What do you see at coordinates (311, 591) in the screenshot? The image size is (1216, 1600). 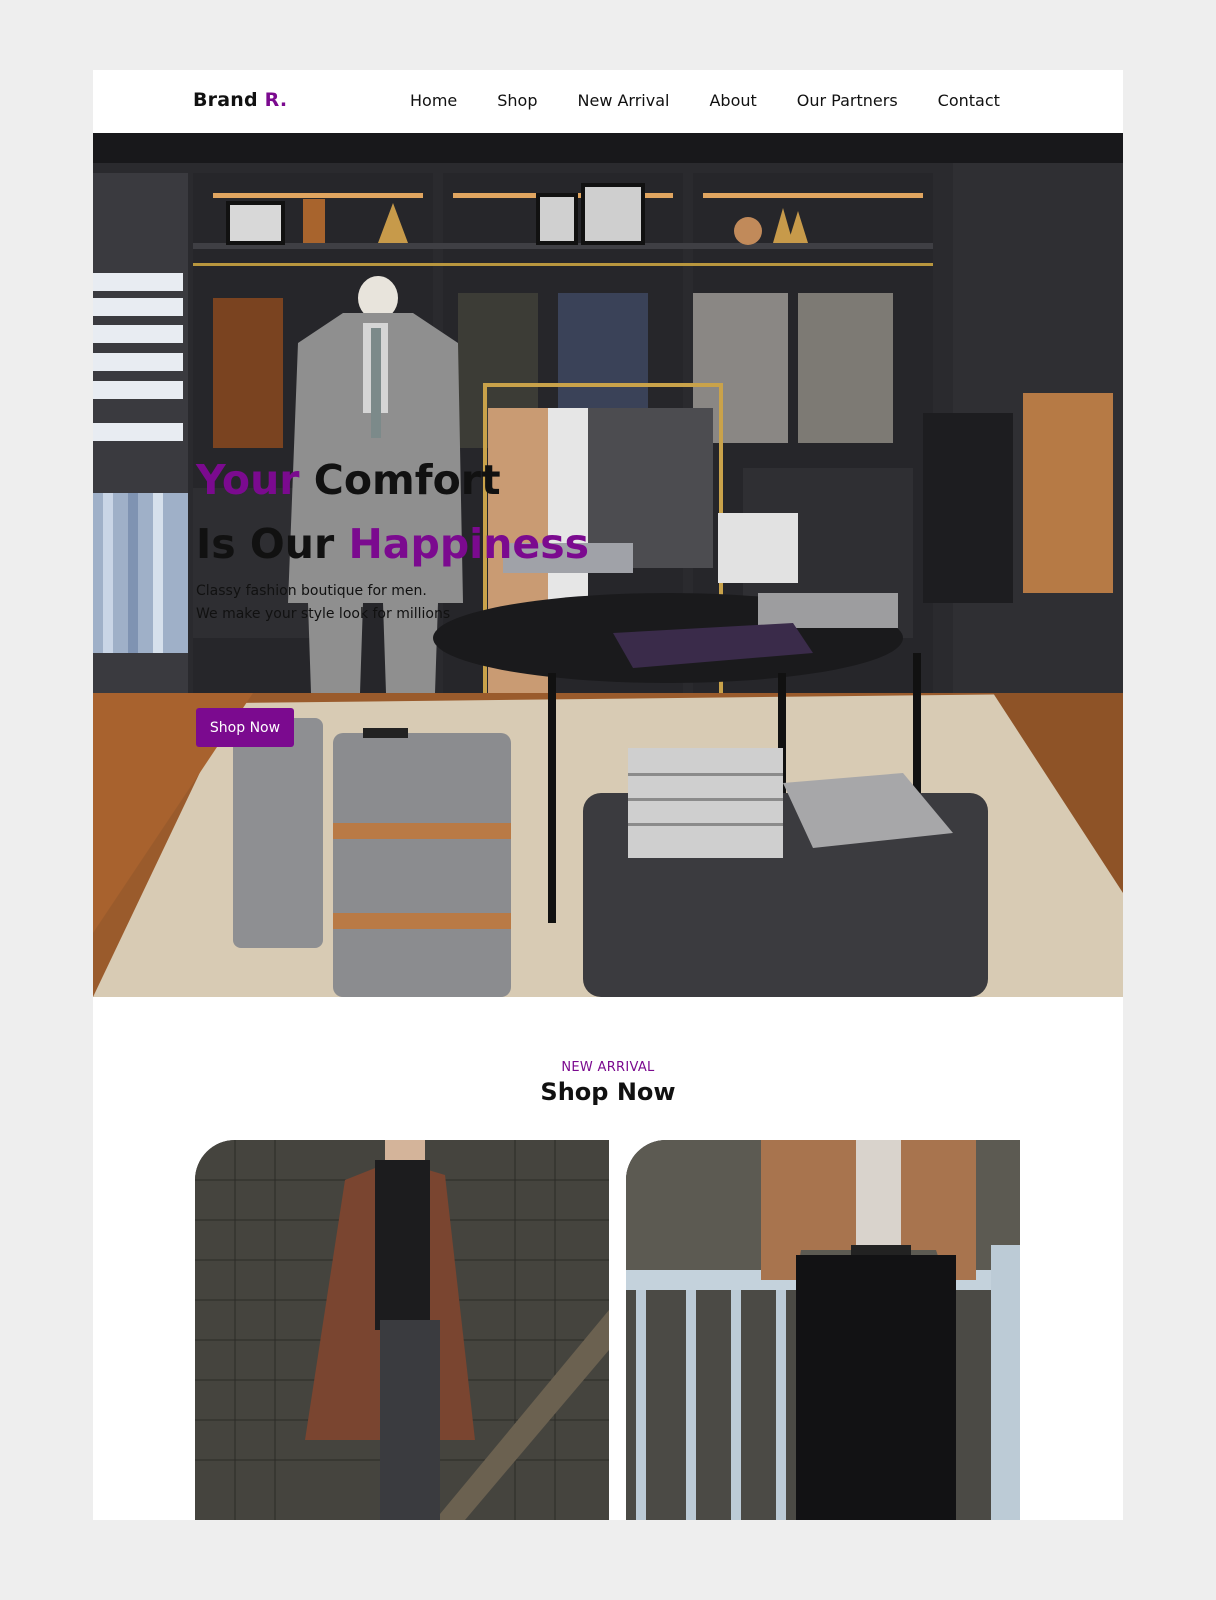 I see `hero-subtext-line-1: Classy fashion boutique for men.` at bounding box center [311, 591].